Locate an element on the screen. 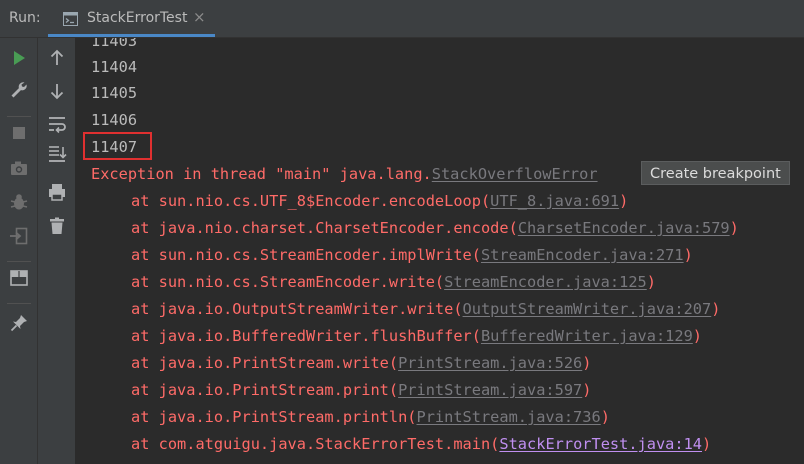 This screenshot has height=464, width=804. stack-frame-link: PrintStream.java:597 is located at coordinates (490, 390).